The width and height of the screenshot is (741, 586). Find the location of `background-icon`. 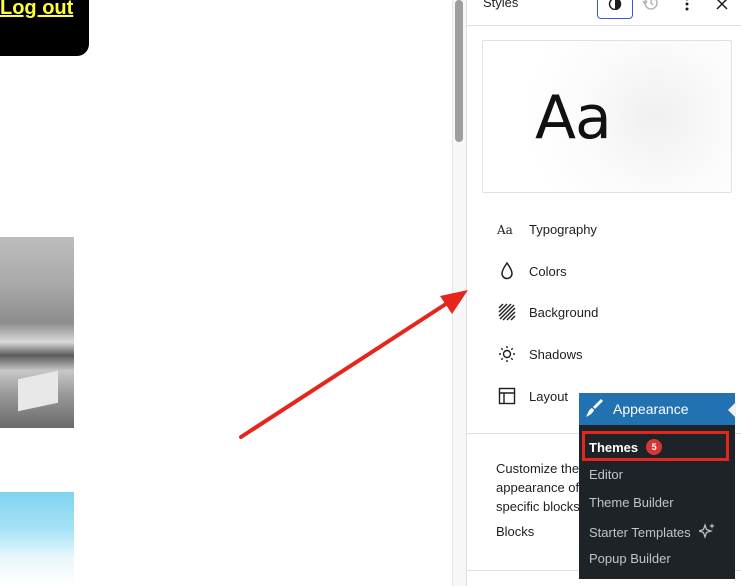

background-icon is located at coordinates (507, 312).